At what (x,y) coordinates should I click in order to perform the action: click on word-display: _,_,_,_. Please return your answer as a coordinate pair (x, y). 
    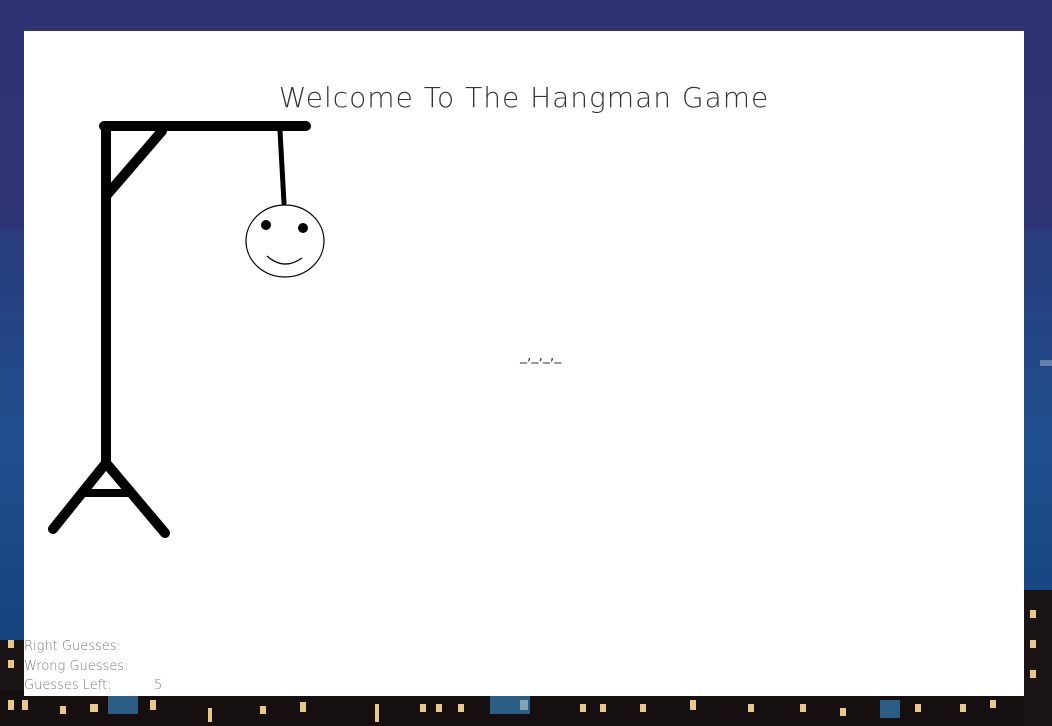
    Looking at the image, I should click on (541, 356).